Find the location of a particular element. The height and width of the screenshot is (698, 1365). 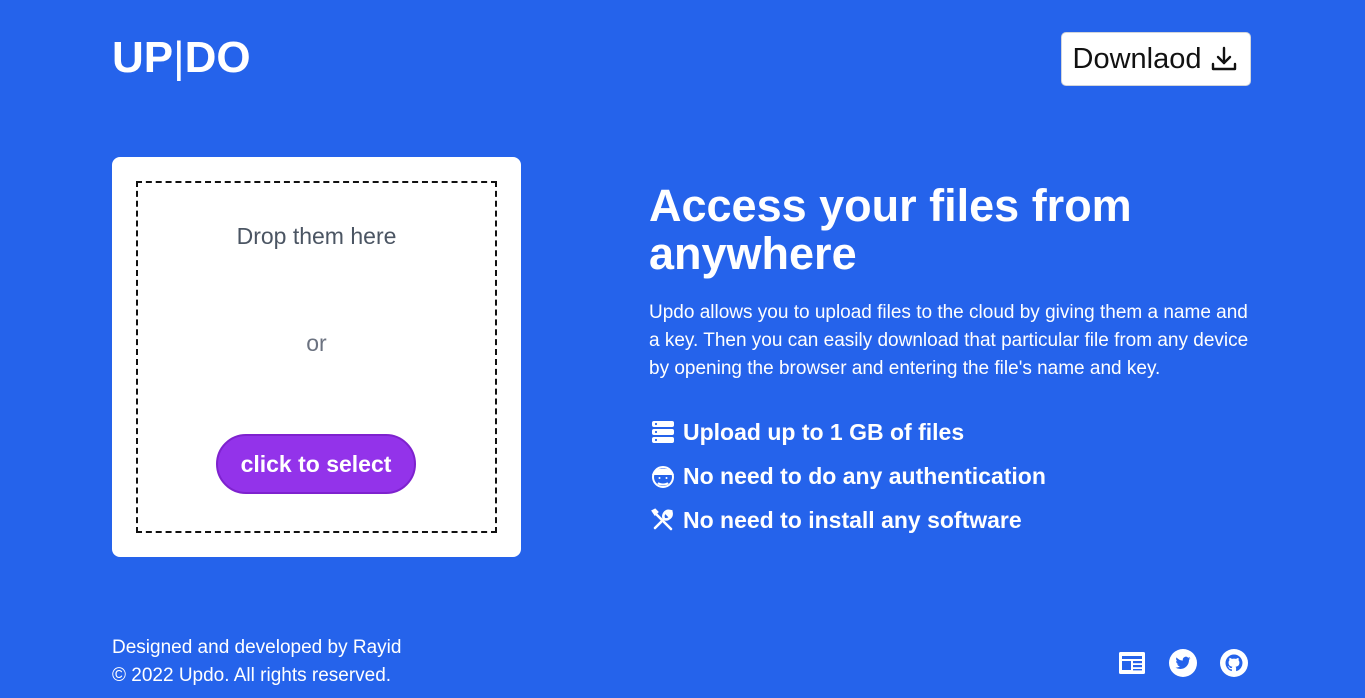

feature-item: Upload up to 1 GB of files is located at coordinates (847, 432).